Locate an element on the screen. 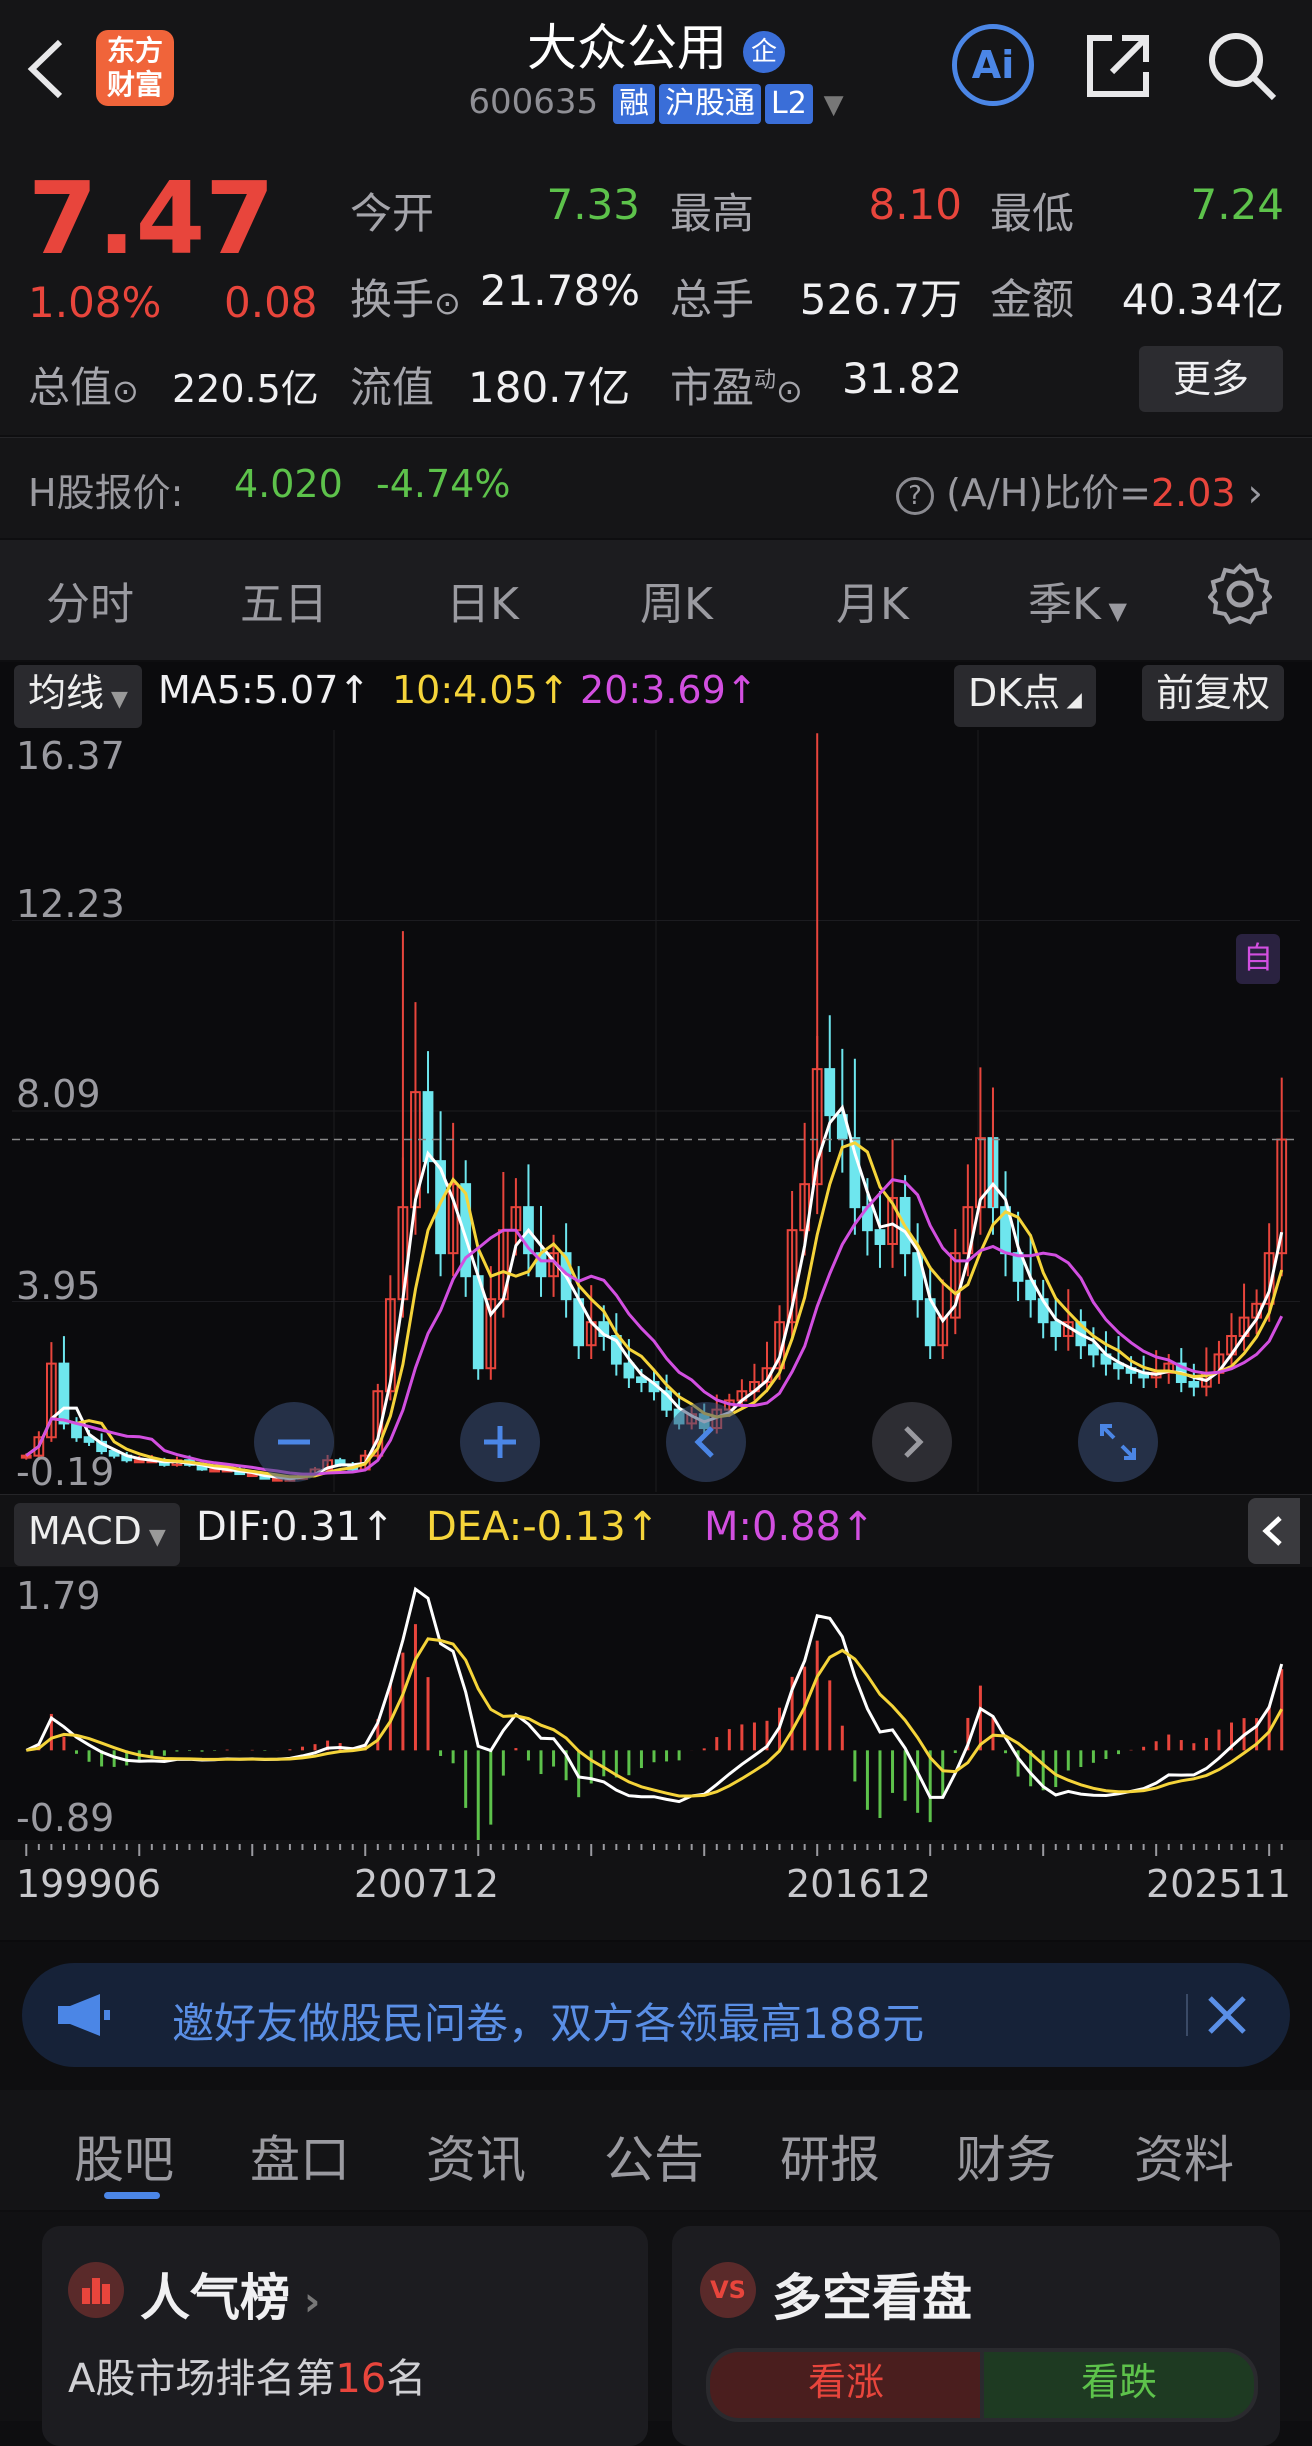  chevron-right-icon is located at coordinates (914, 1442).